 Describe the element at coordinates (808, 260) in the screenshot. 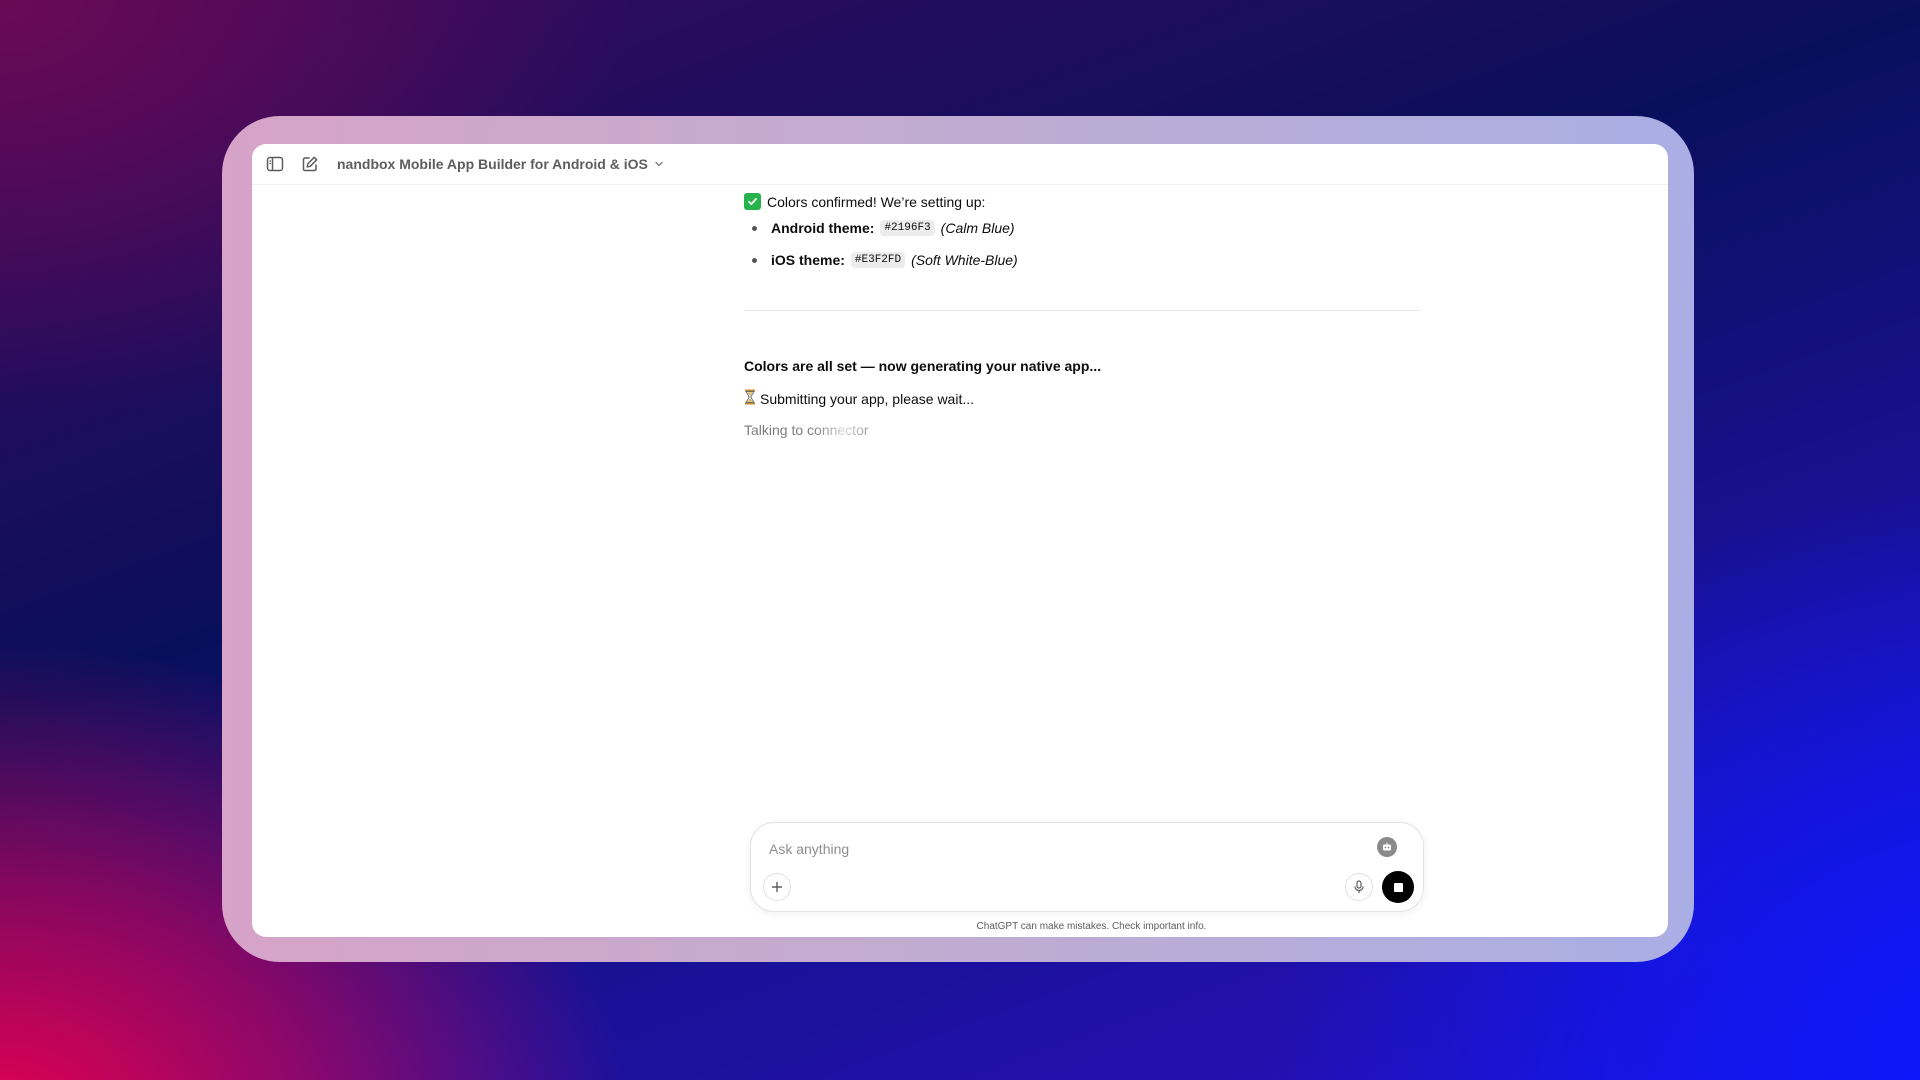

I see `bullet-label: iOS theme:` at that location.